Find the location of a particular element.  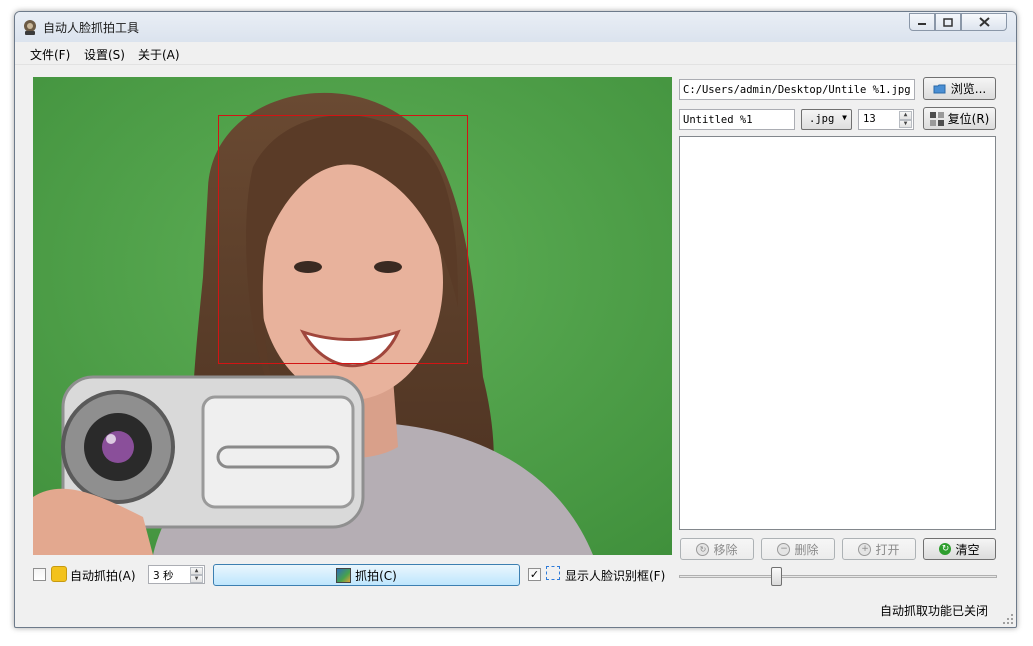

delete-icon: − is located at coordinates (784, 549).